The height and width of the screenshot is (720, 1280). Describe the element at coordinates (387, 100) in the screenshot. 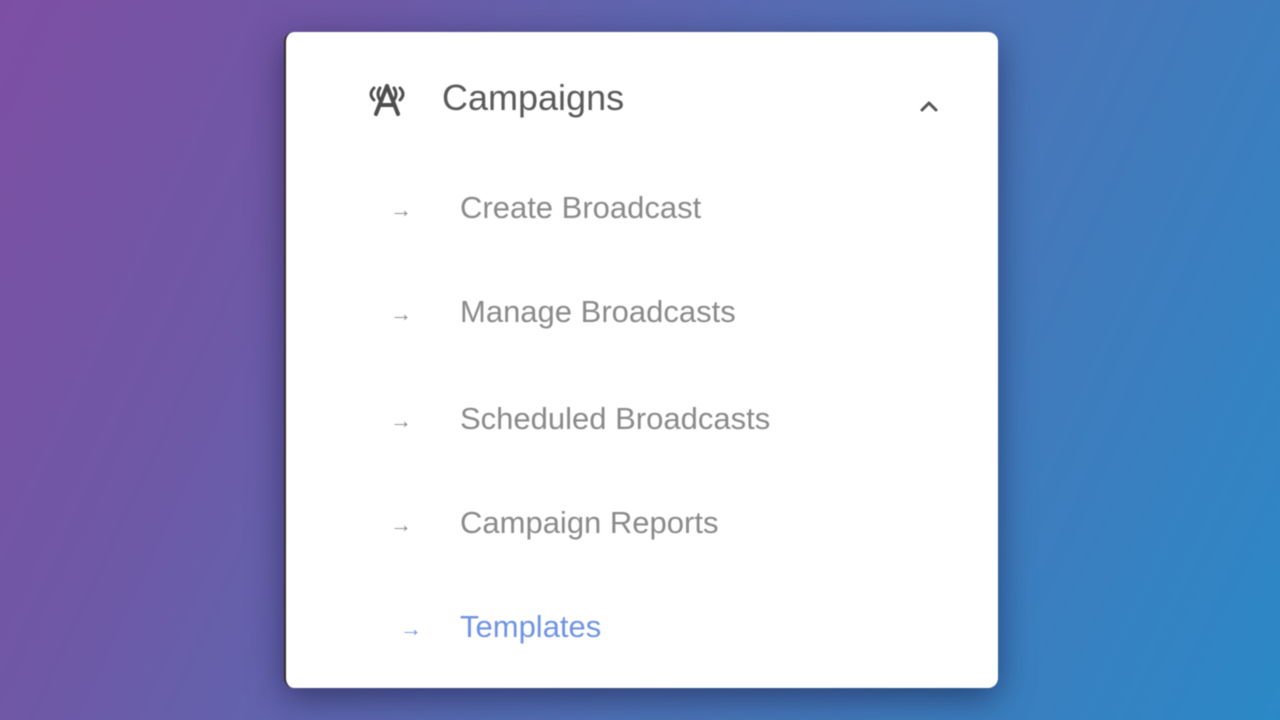

I see `broadcast-tower-icon` at that location.